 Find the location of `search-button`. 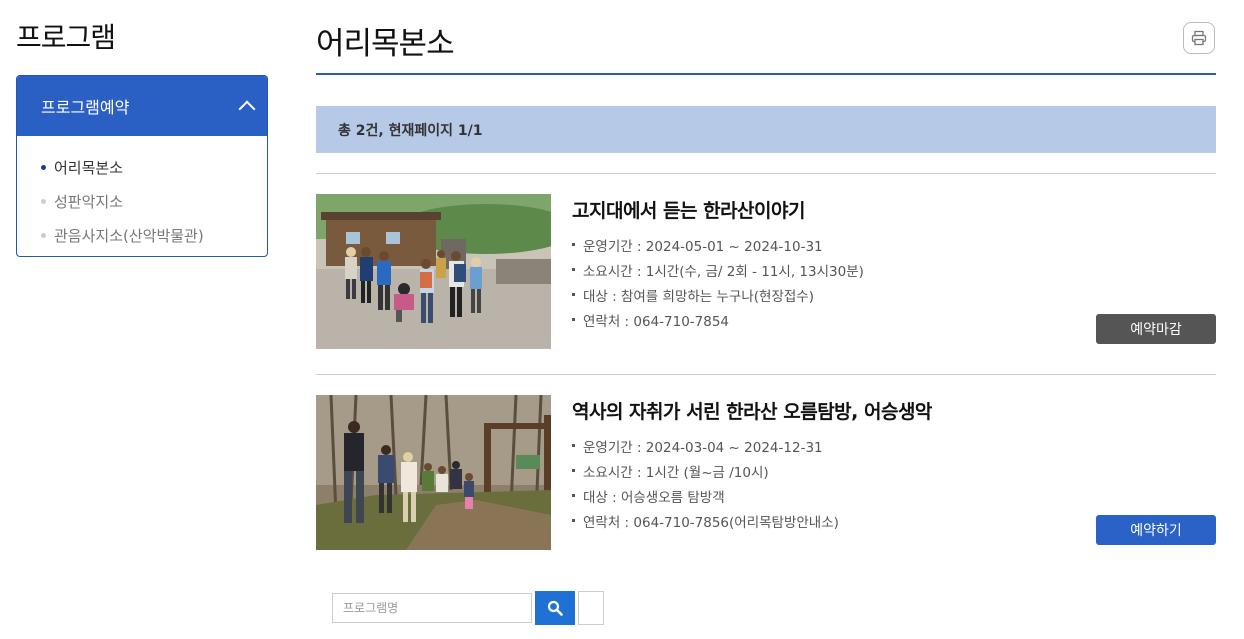

search-button is located at coordinates (555, 608).